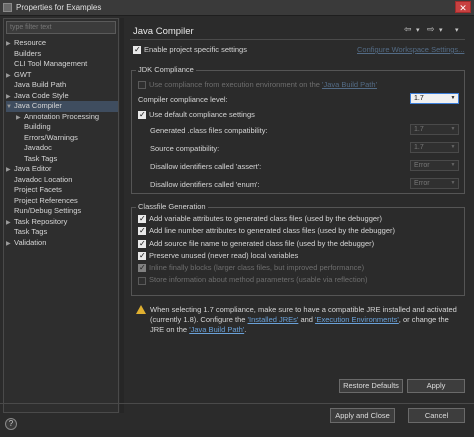 The image size is (474, 437). Describe the element at coordinates (59, 7) in the screenshot. I see `window-title: Properties for Examples` at that location.